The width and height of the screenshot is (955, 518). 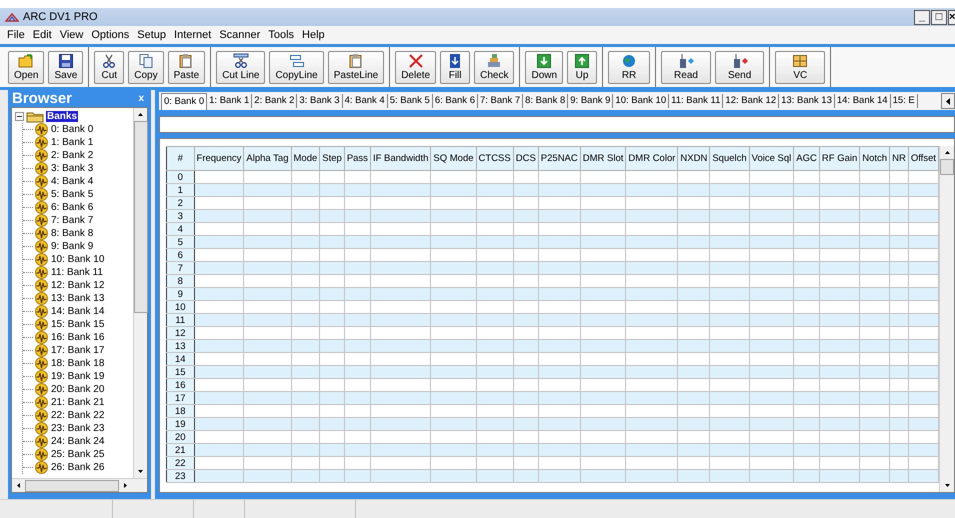 What do you see at coordinates (875, 158) in the screenshot?
I see `column-header: Notch` at bounding box center [875, 158].